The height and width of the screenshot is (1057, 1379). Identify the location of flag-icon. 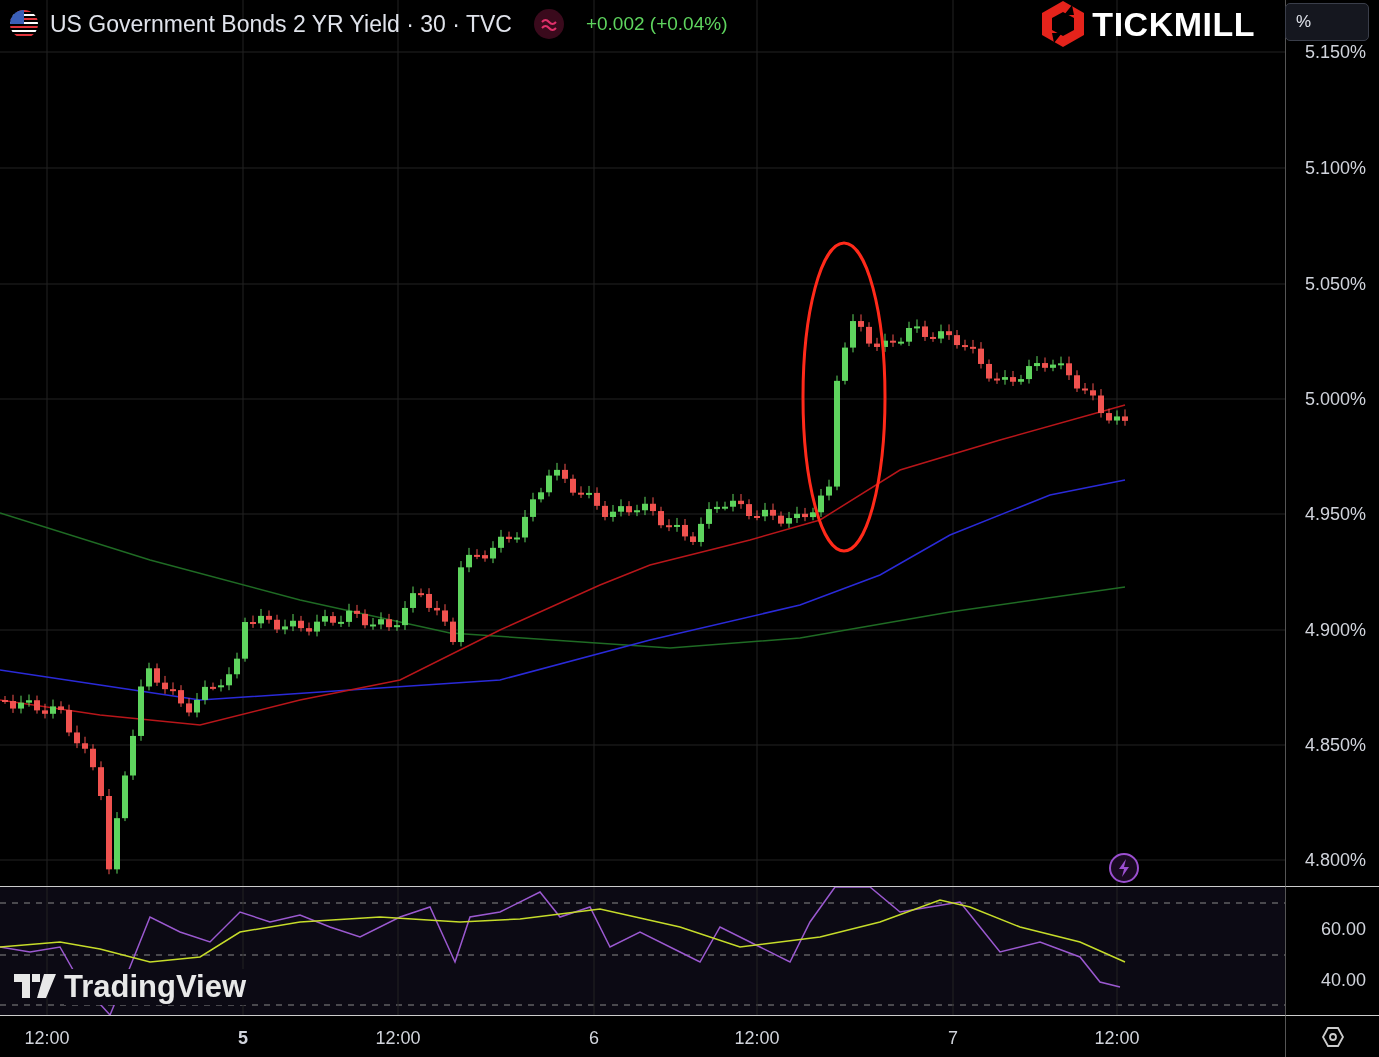
(24, 24).